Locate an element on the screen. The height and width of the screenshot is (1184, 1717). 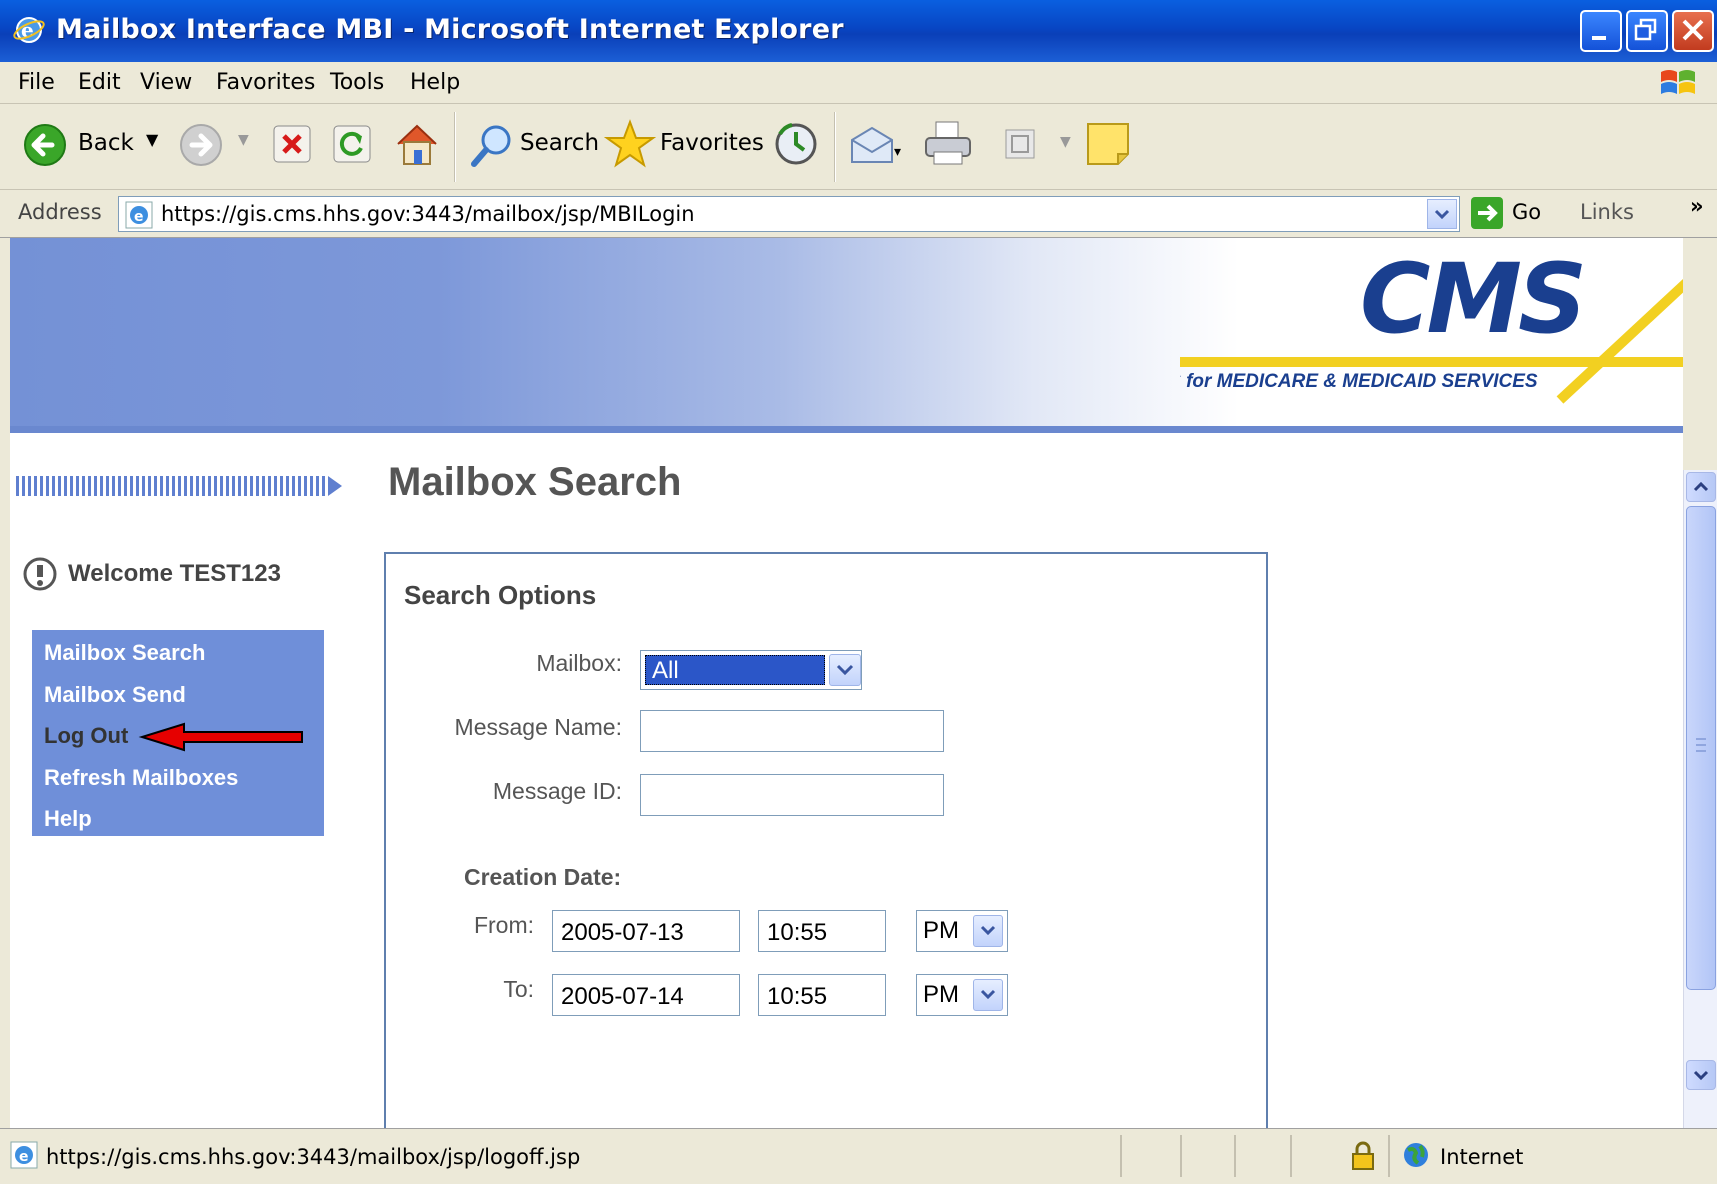
internet-globe-icon is located at coordinates (1416, 1155).